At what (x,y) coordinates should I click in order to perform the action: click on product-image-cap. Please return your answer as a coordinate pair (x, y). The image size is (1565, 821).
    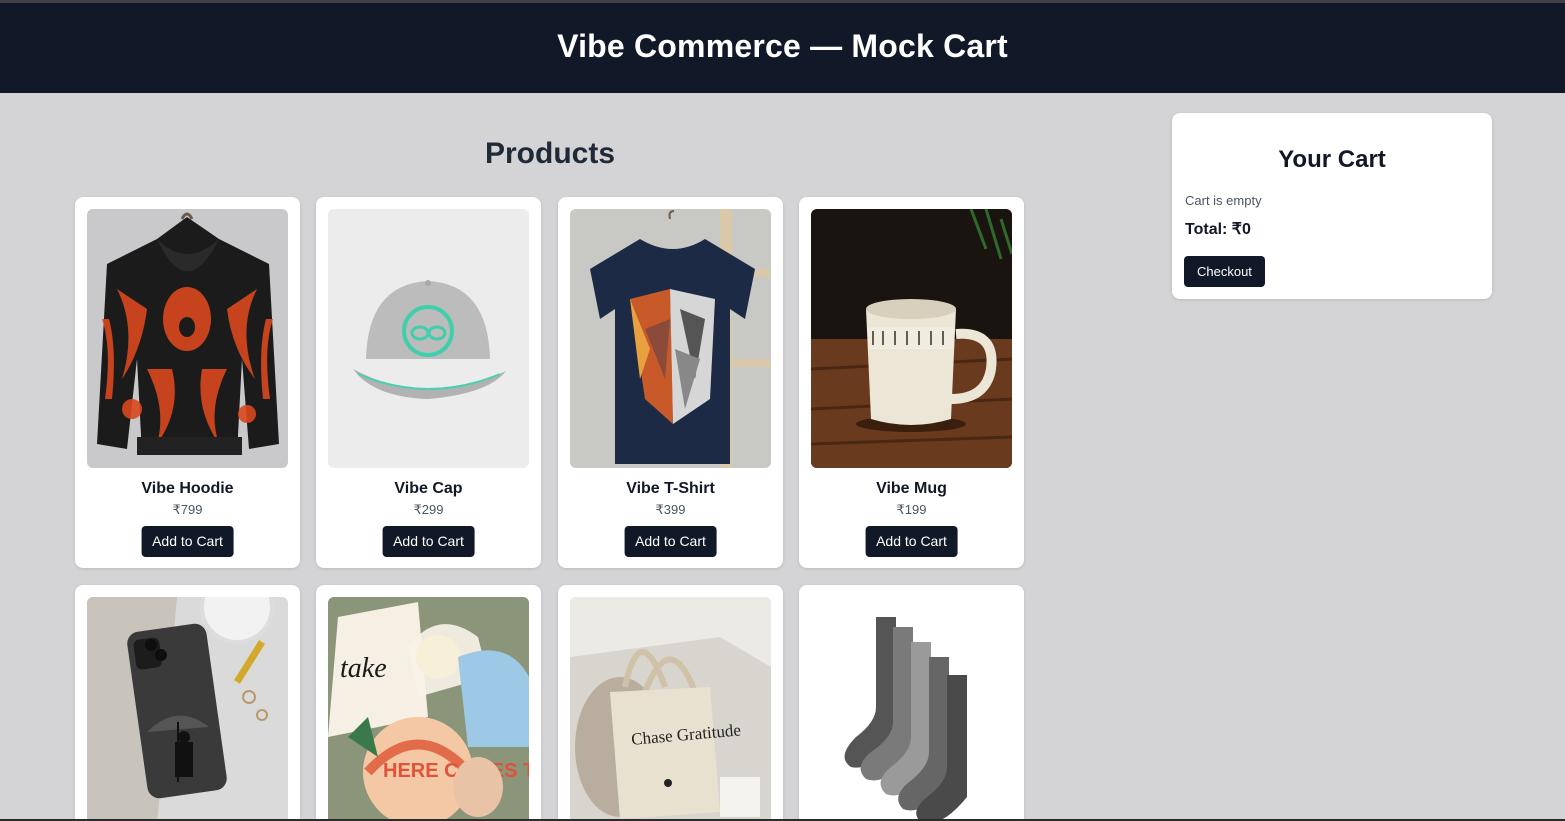
    Looking at the image, I should click on (428, 338).